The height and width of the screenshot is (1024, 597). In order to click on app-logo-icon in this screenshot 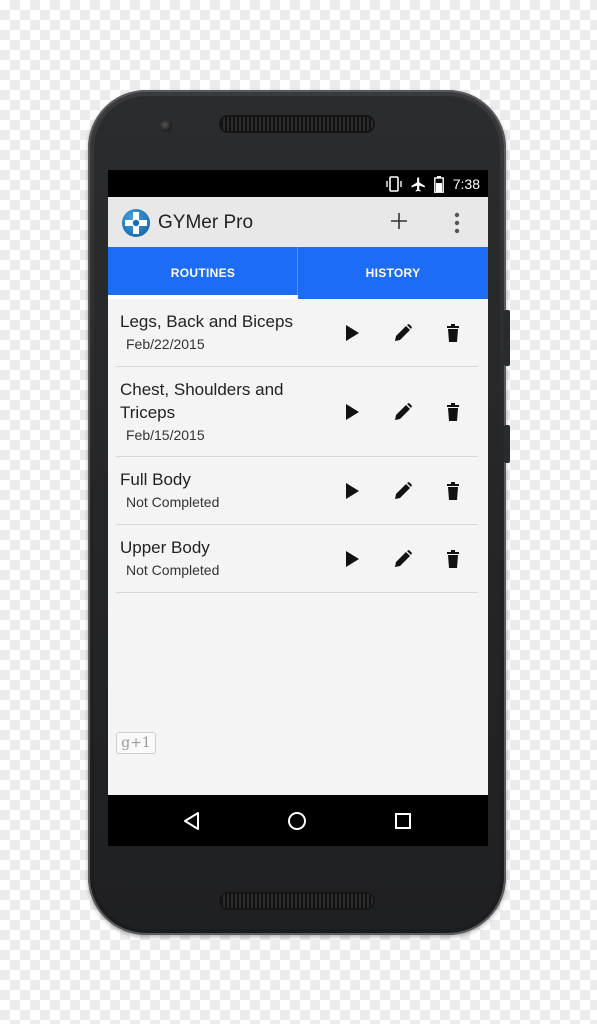, I will do `click(136, 223)`.